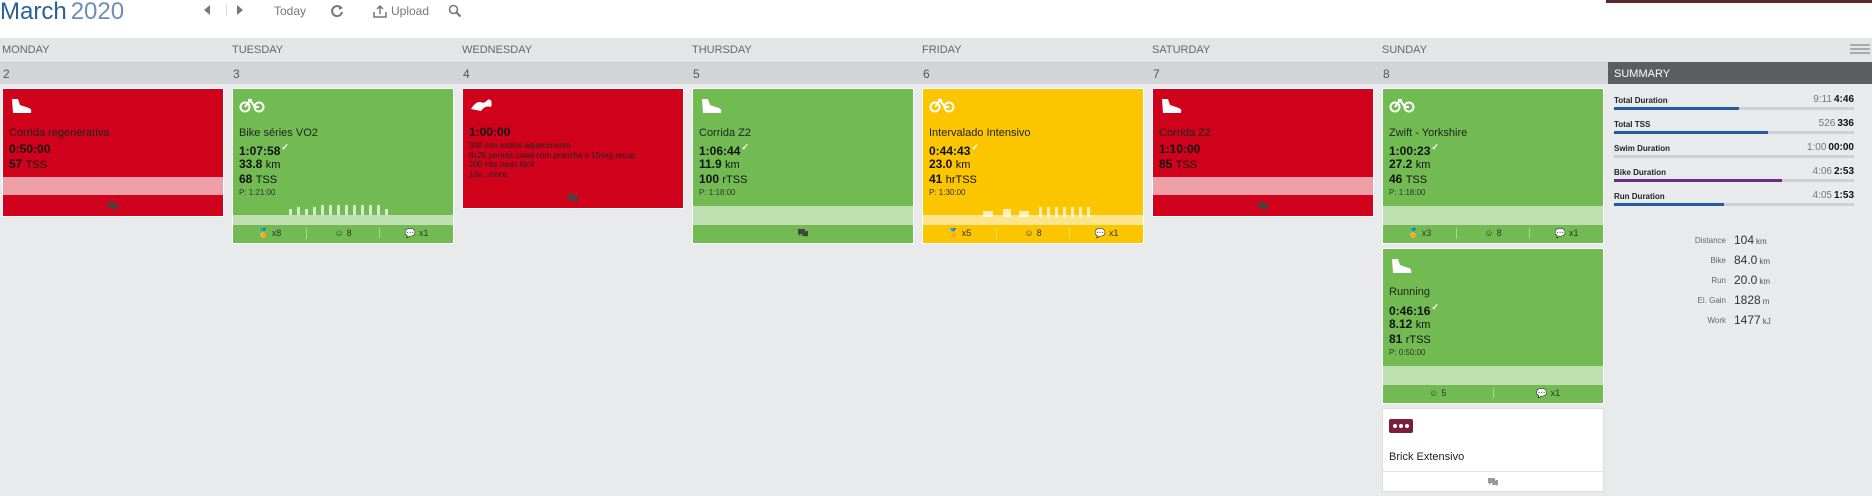  I want to click on search-button, so click(455, 11).